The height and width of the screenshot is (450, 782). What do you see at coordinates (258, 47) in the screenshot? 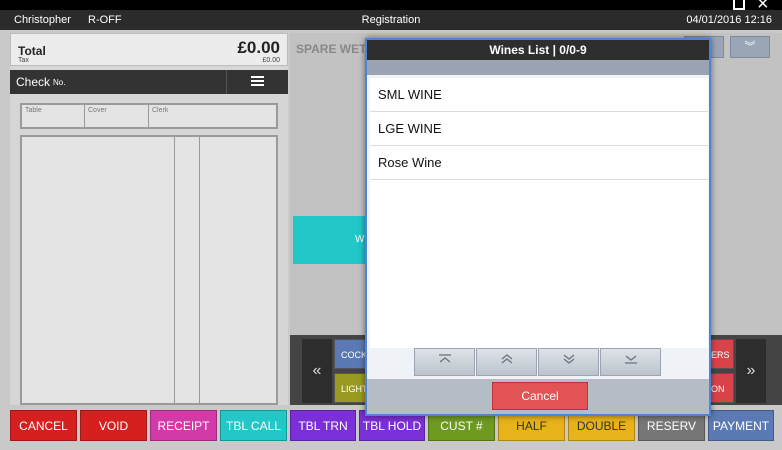
I see `total-amount: £0.00` at bounding box center [258, 47].